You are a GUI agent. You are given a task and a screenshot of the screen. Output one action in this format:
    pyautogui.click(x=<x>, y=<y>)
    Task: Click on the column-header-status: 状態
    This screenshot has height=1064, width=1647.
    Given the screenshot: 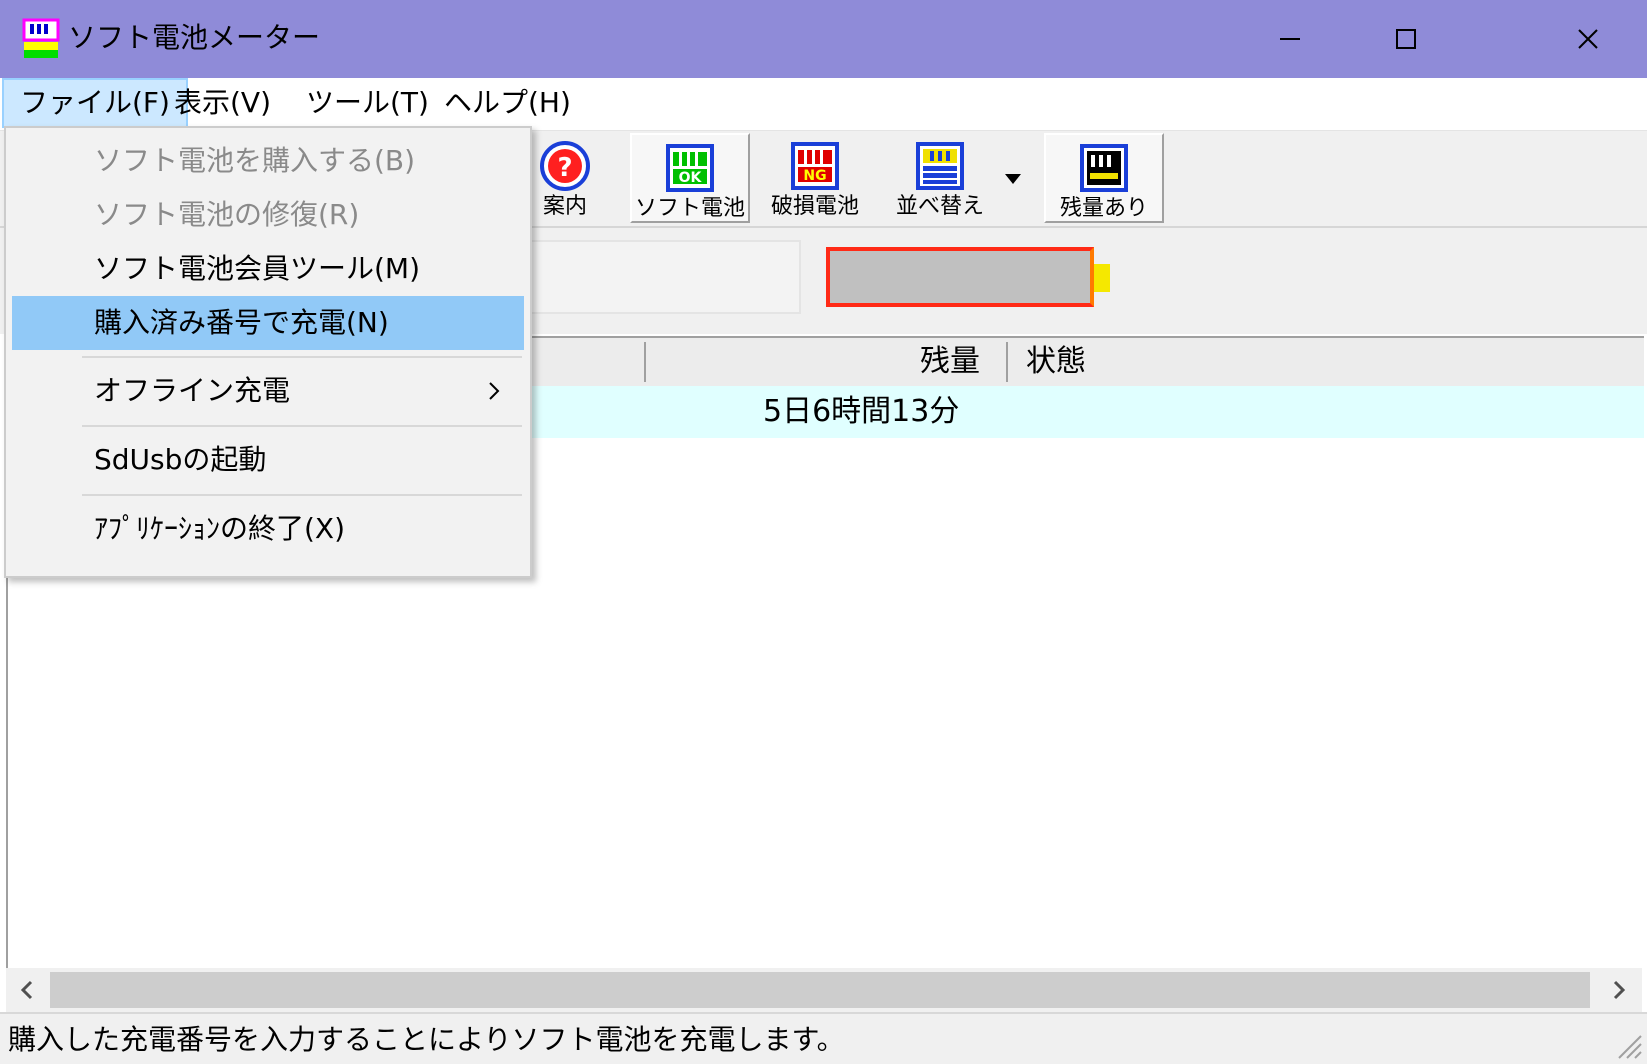 What is the action you would take?
    pyautogui.click(x=1056, y=362)
    